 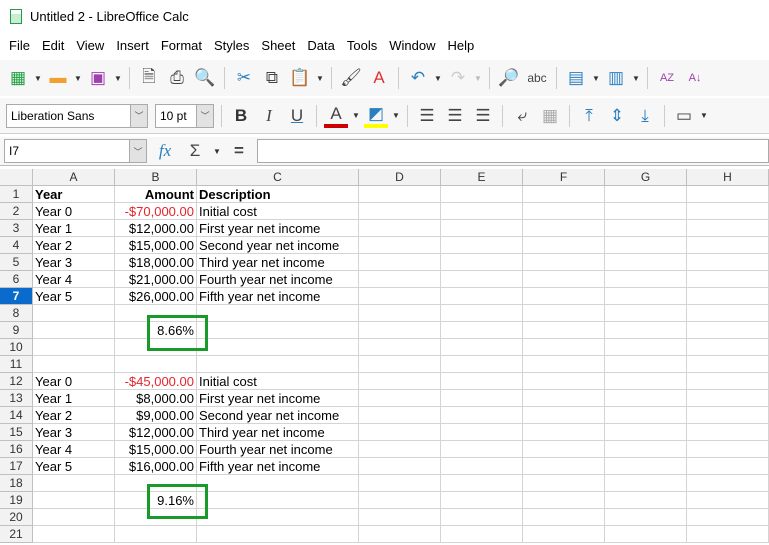 I want to click on cell-a3: Year 1, so click(x=74, y=228).